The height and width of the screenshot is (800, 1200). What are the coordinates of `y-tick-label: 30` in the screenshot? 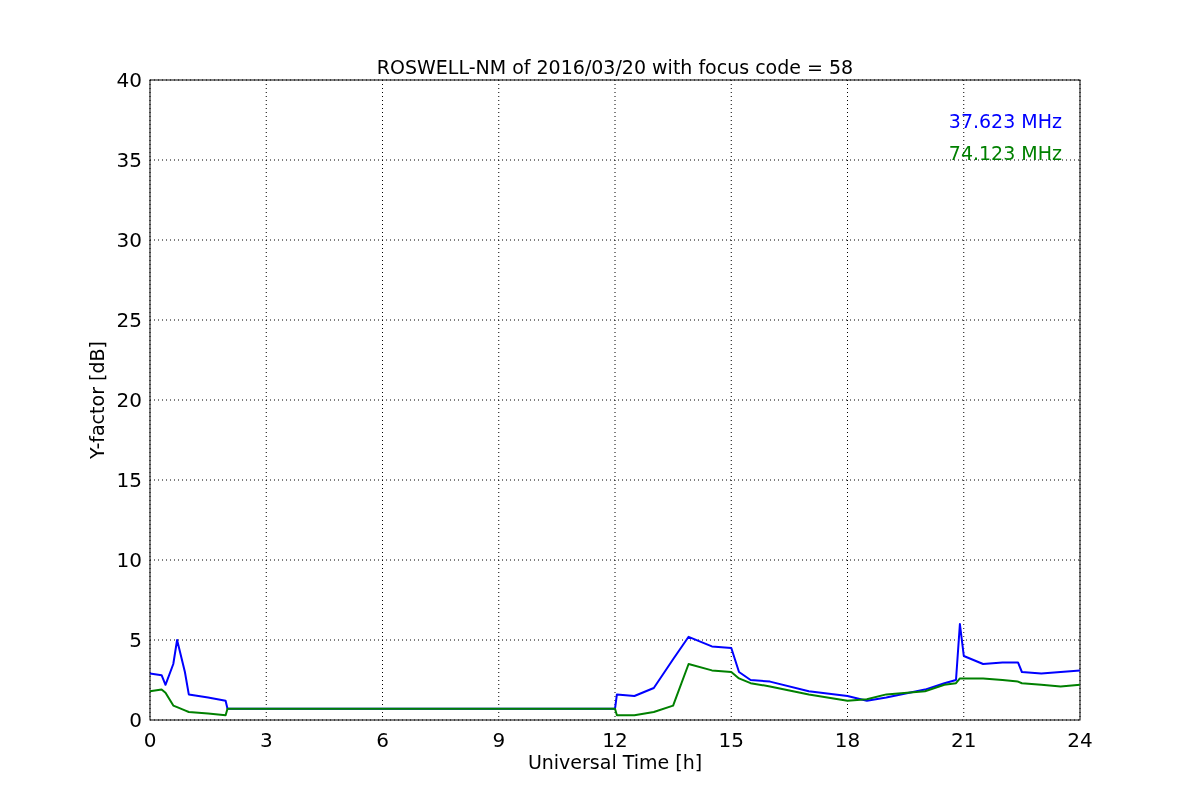 It's located at (129, 240).